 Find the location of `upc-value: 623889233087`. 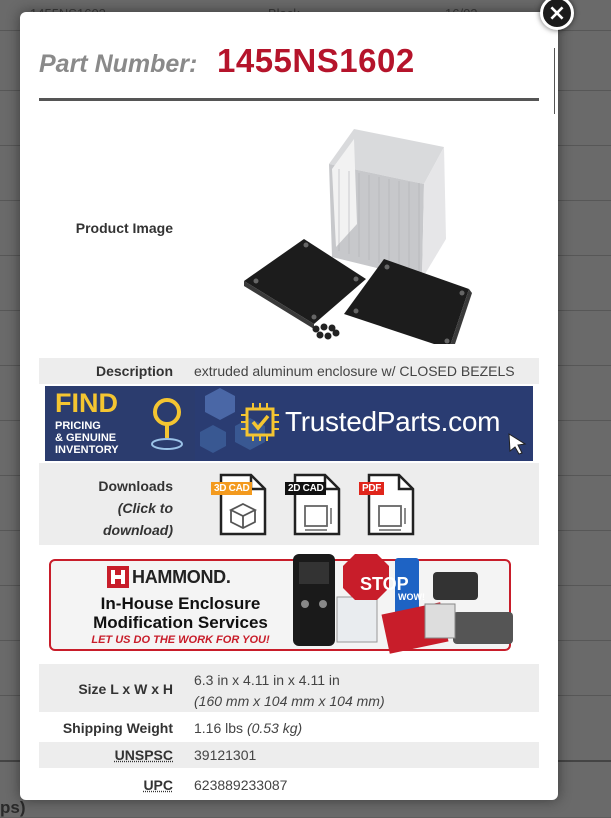

upc-value: 623889233087 is located at coordinates (240, 785).